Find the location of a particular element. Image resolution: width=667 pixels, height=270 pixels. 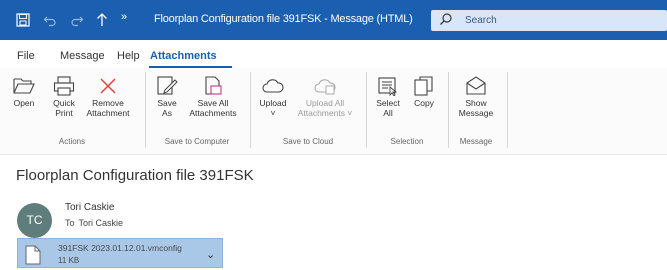

attachment-filename: 391FSK 2023.01.12.01.vmconfig is located at coordinates (120, 248).